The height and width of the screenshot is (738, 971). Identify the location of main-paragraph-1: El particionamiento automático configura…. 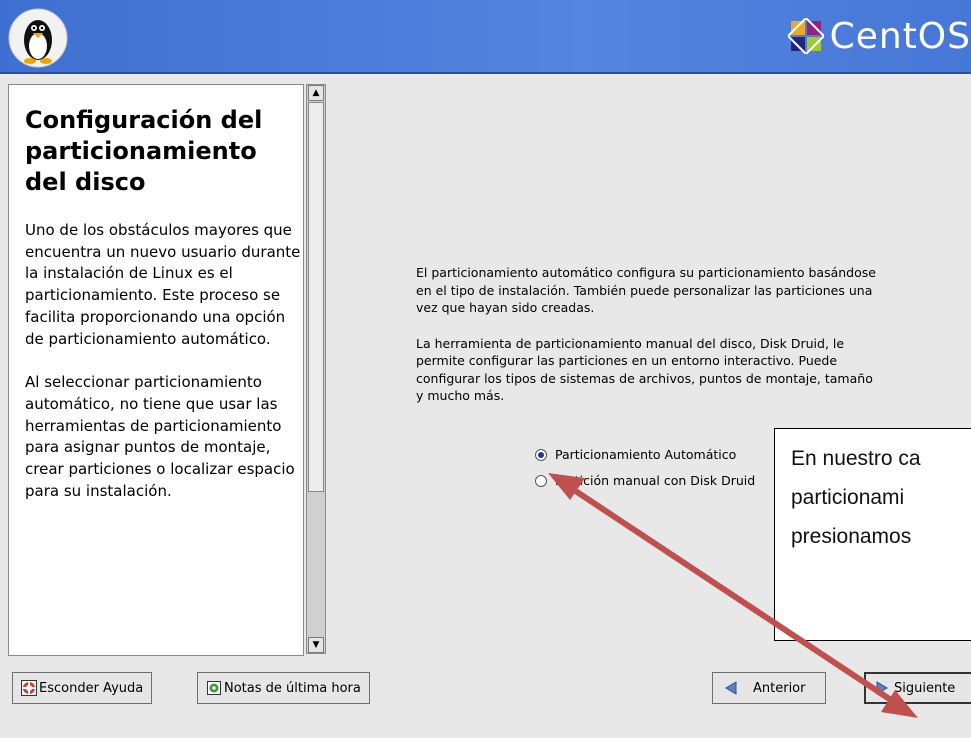
(646, 290).